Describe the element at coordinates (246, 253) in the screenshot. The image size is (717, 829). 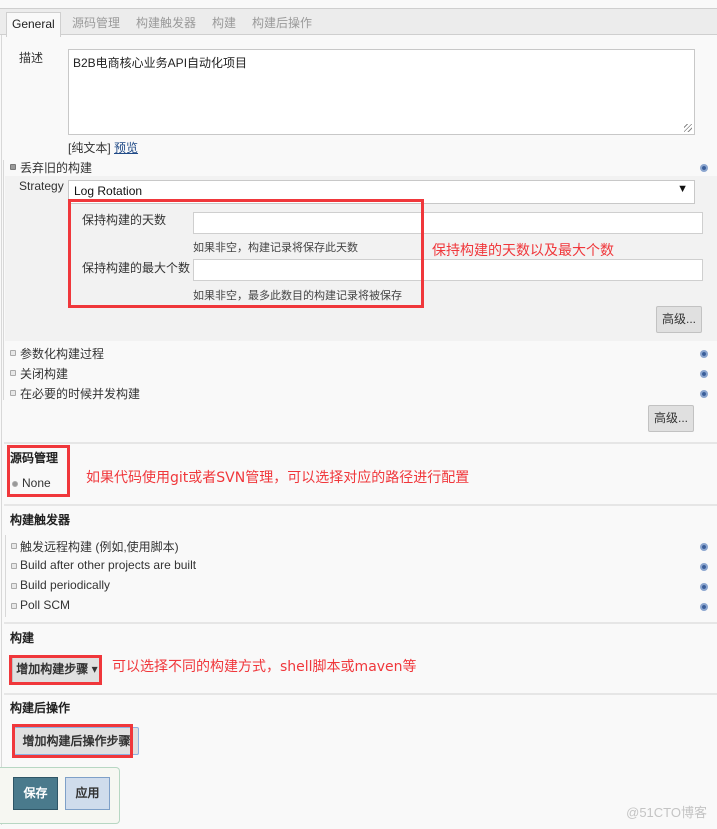
I see `annotation-box-retention` at that location.